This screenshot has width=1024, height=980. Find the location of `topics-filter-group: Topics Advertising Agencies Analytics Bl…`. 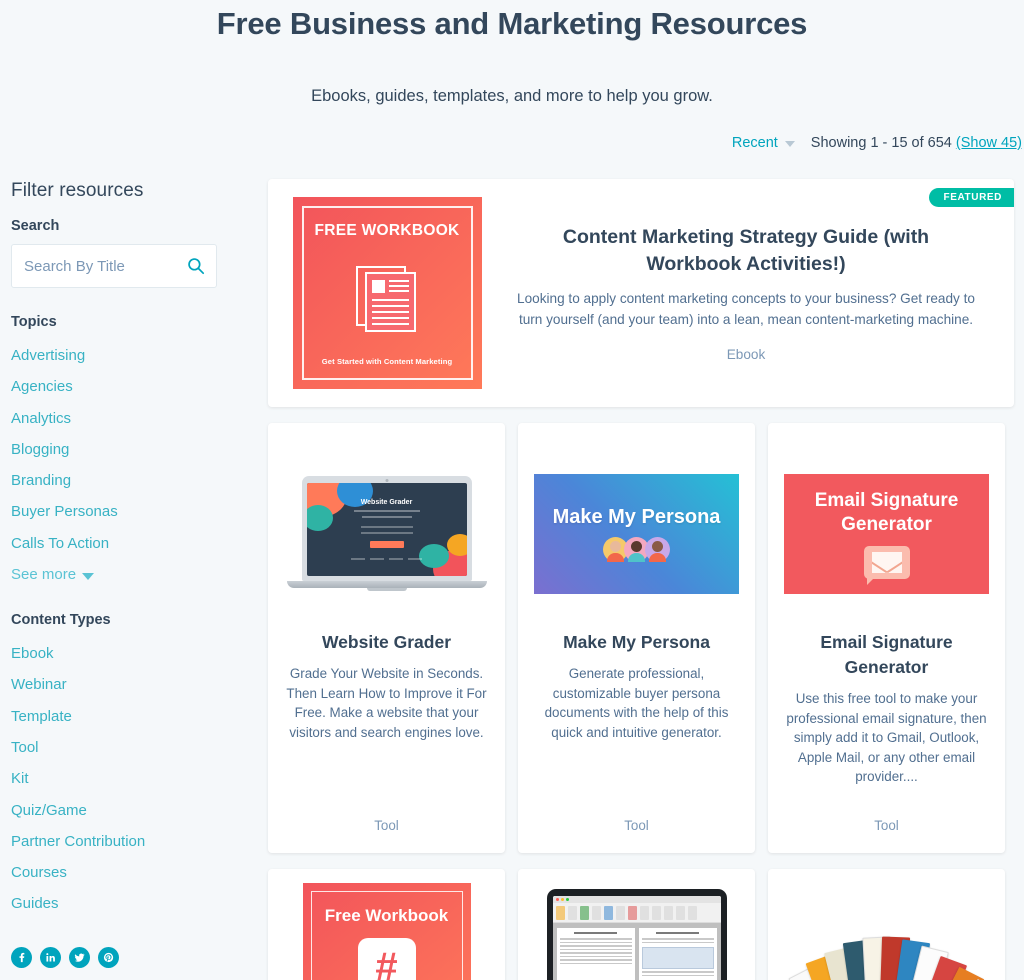

topics-filter-group: Topics Advertising Agencies Analytics Bl… is located at coordinates (127, 452).